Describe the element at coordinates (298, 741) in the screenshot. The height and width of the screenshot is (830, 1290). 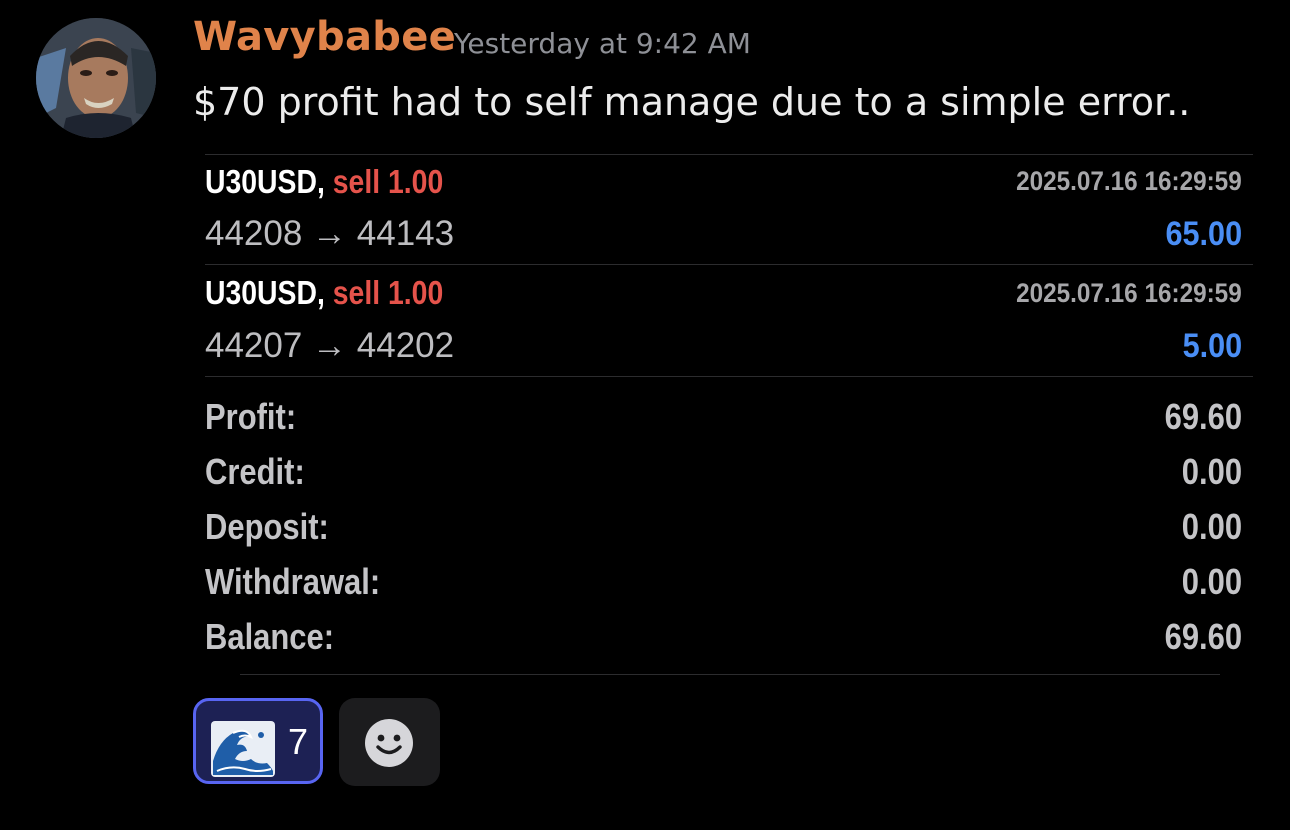
I see `reaction-count: 7` at that location.